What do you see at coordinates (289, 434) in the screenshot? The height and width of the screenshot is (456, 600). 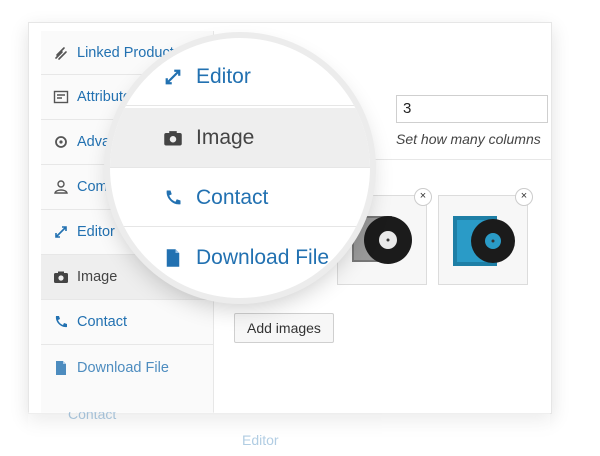 I see `reflection: Contact Editor` at bounding box center [289, 434].